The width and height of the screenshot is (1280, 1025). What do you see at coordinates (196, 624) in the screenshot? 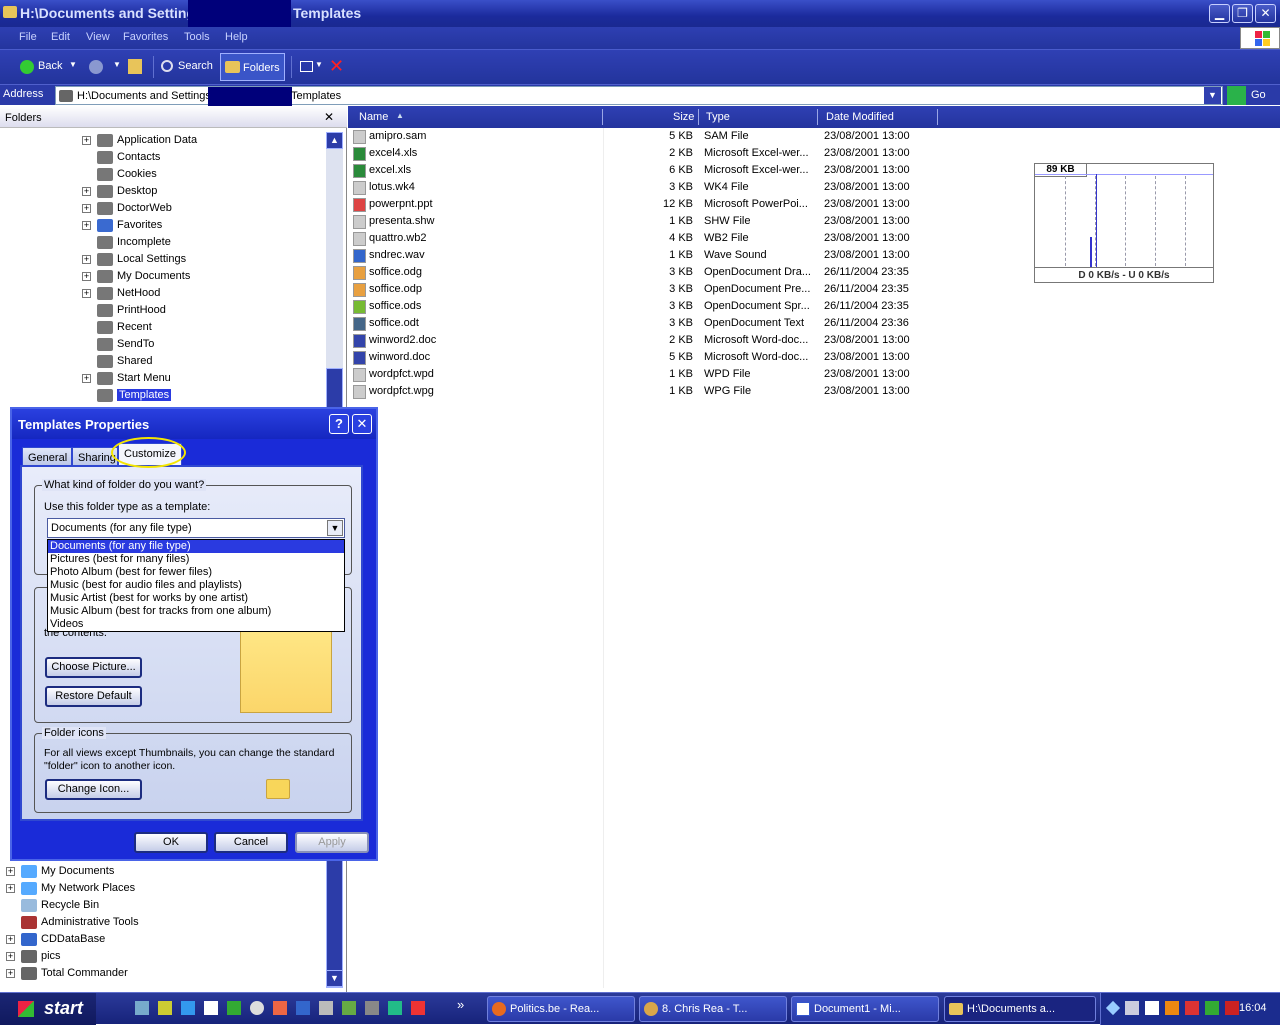
I see `dropdown-option: Videos` at bounding box center [196, 624].